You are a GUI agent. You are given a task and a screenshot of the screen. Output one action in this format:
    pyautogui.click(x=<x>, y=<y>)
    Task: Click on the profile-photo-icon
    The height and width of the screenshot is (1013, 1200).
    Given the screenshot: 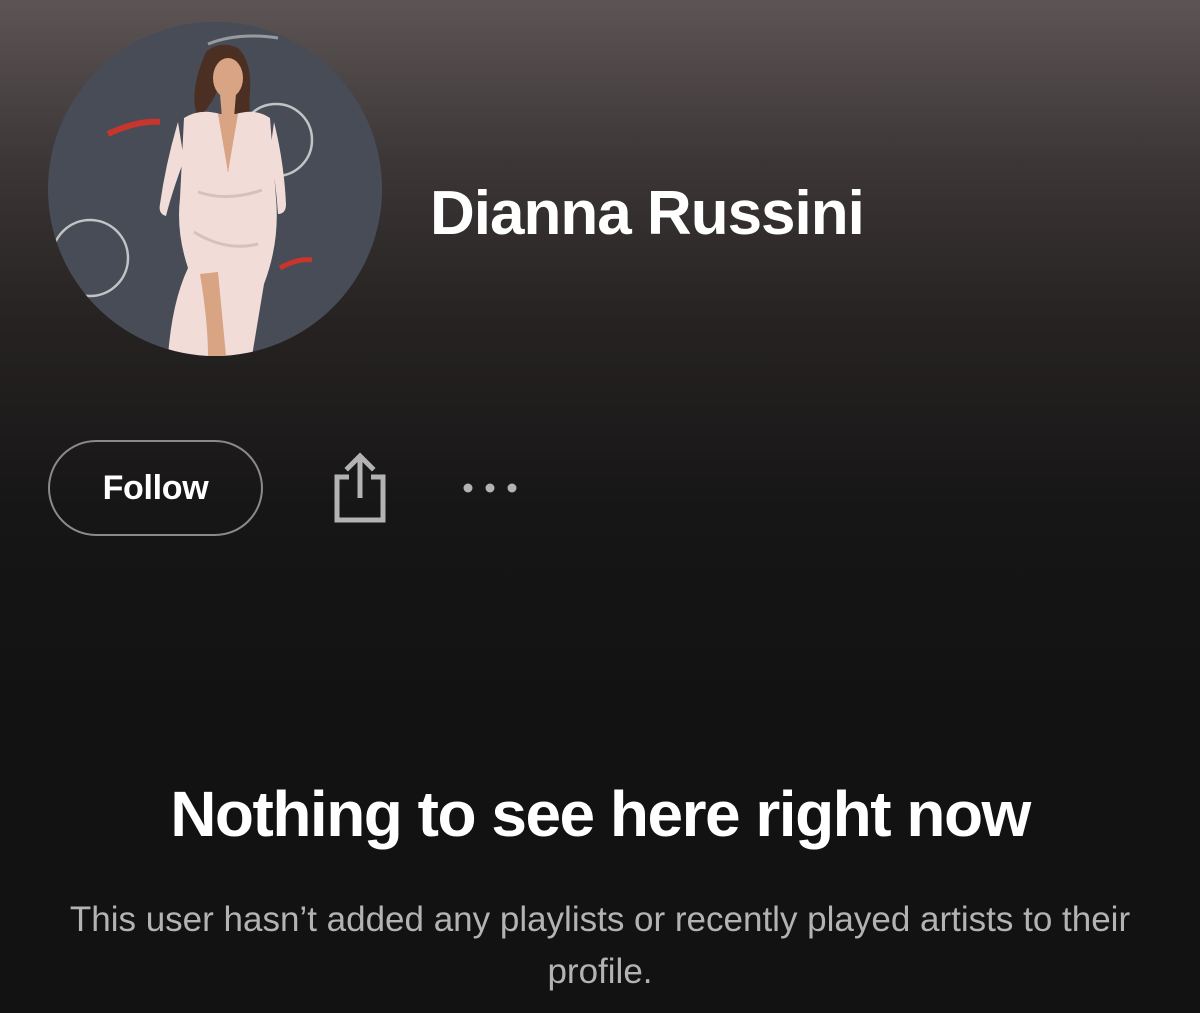 What is the action you would take?
    pyautogui.click(x=215, y=189)
    